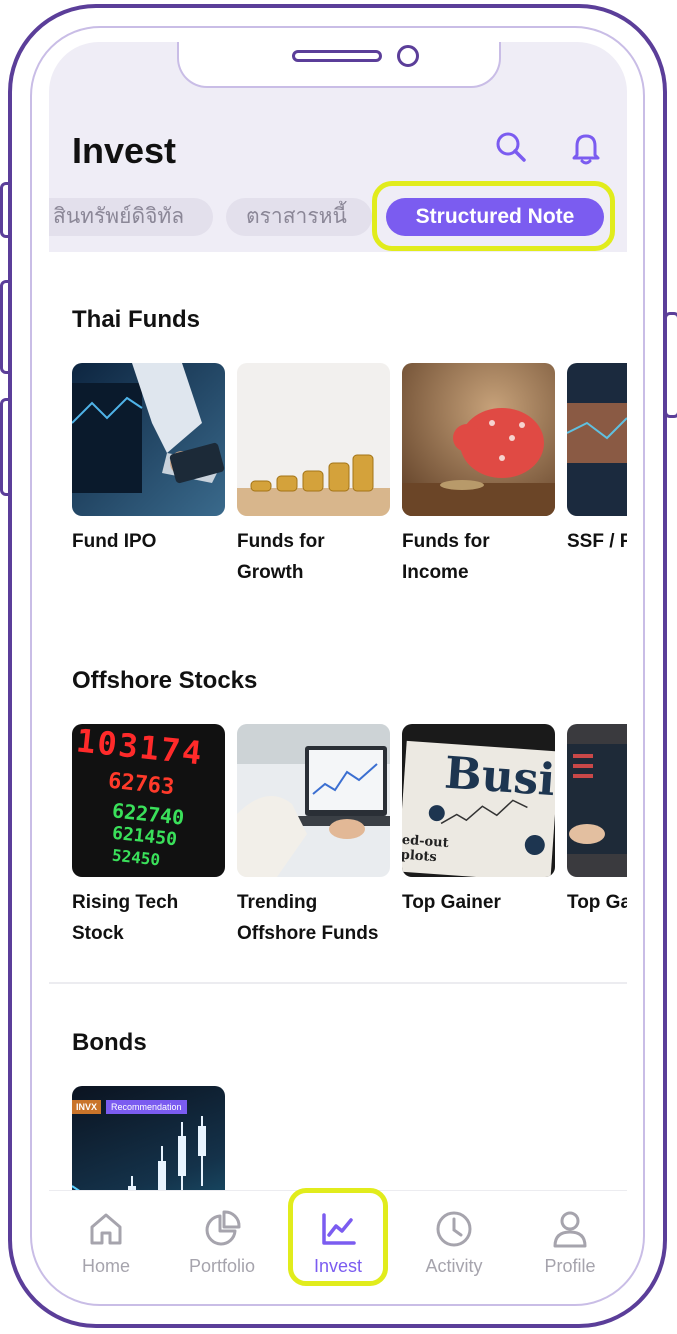  I want to click on tab-activity: Activity, so click(454, 1243).